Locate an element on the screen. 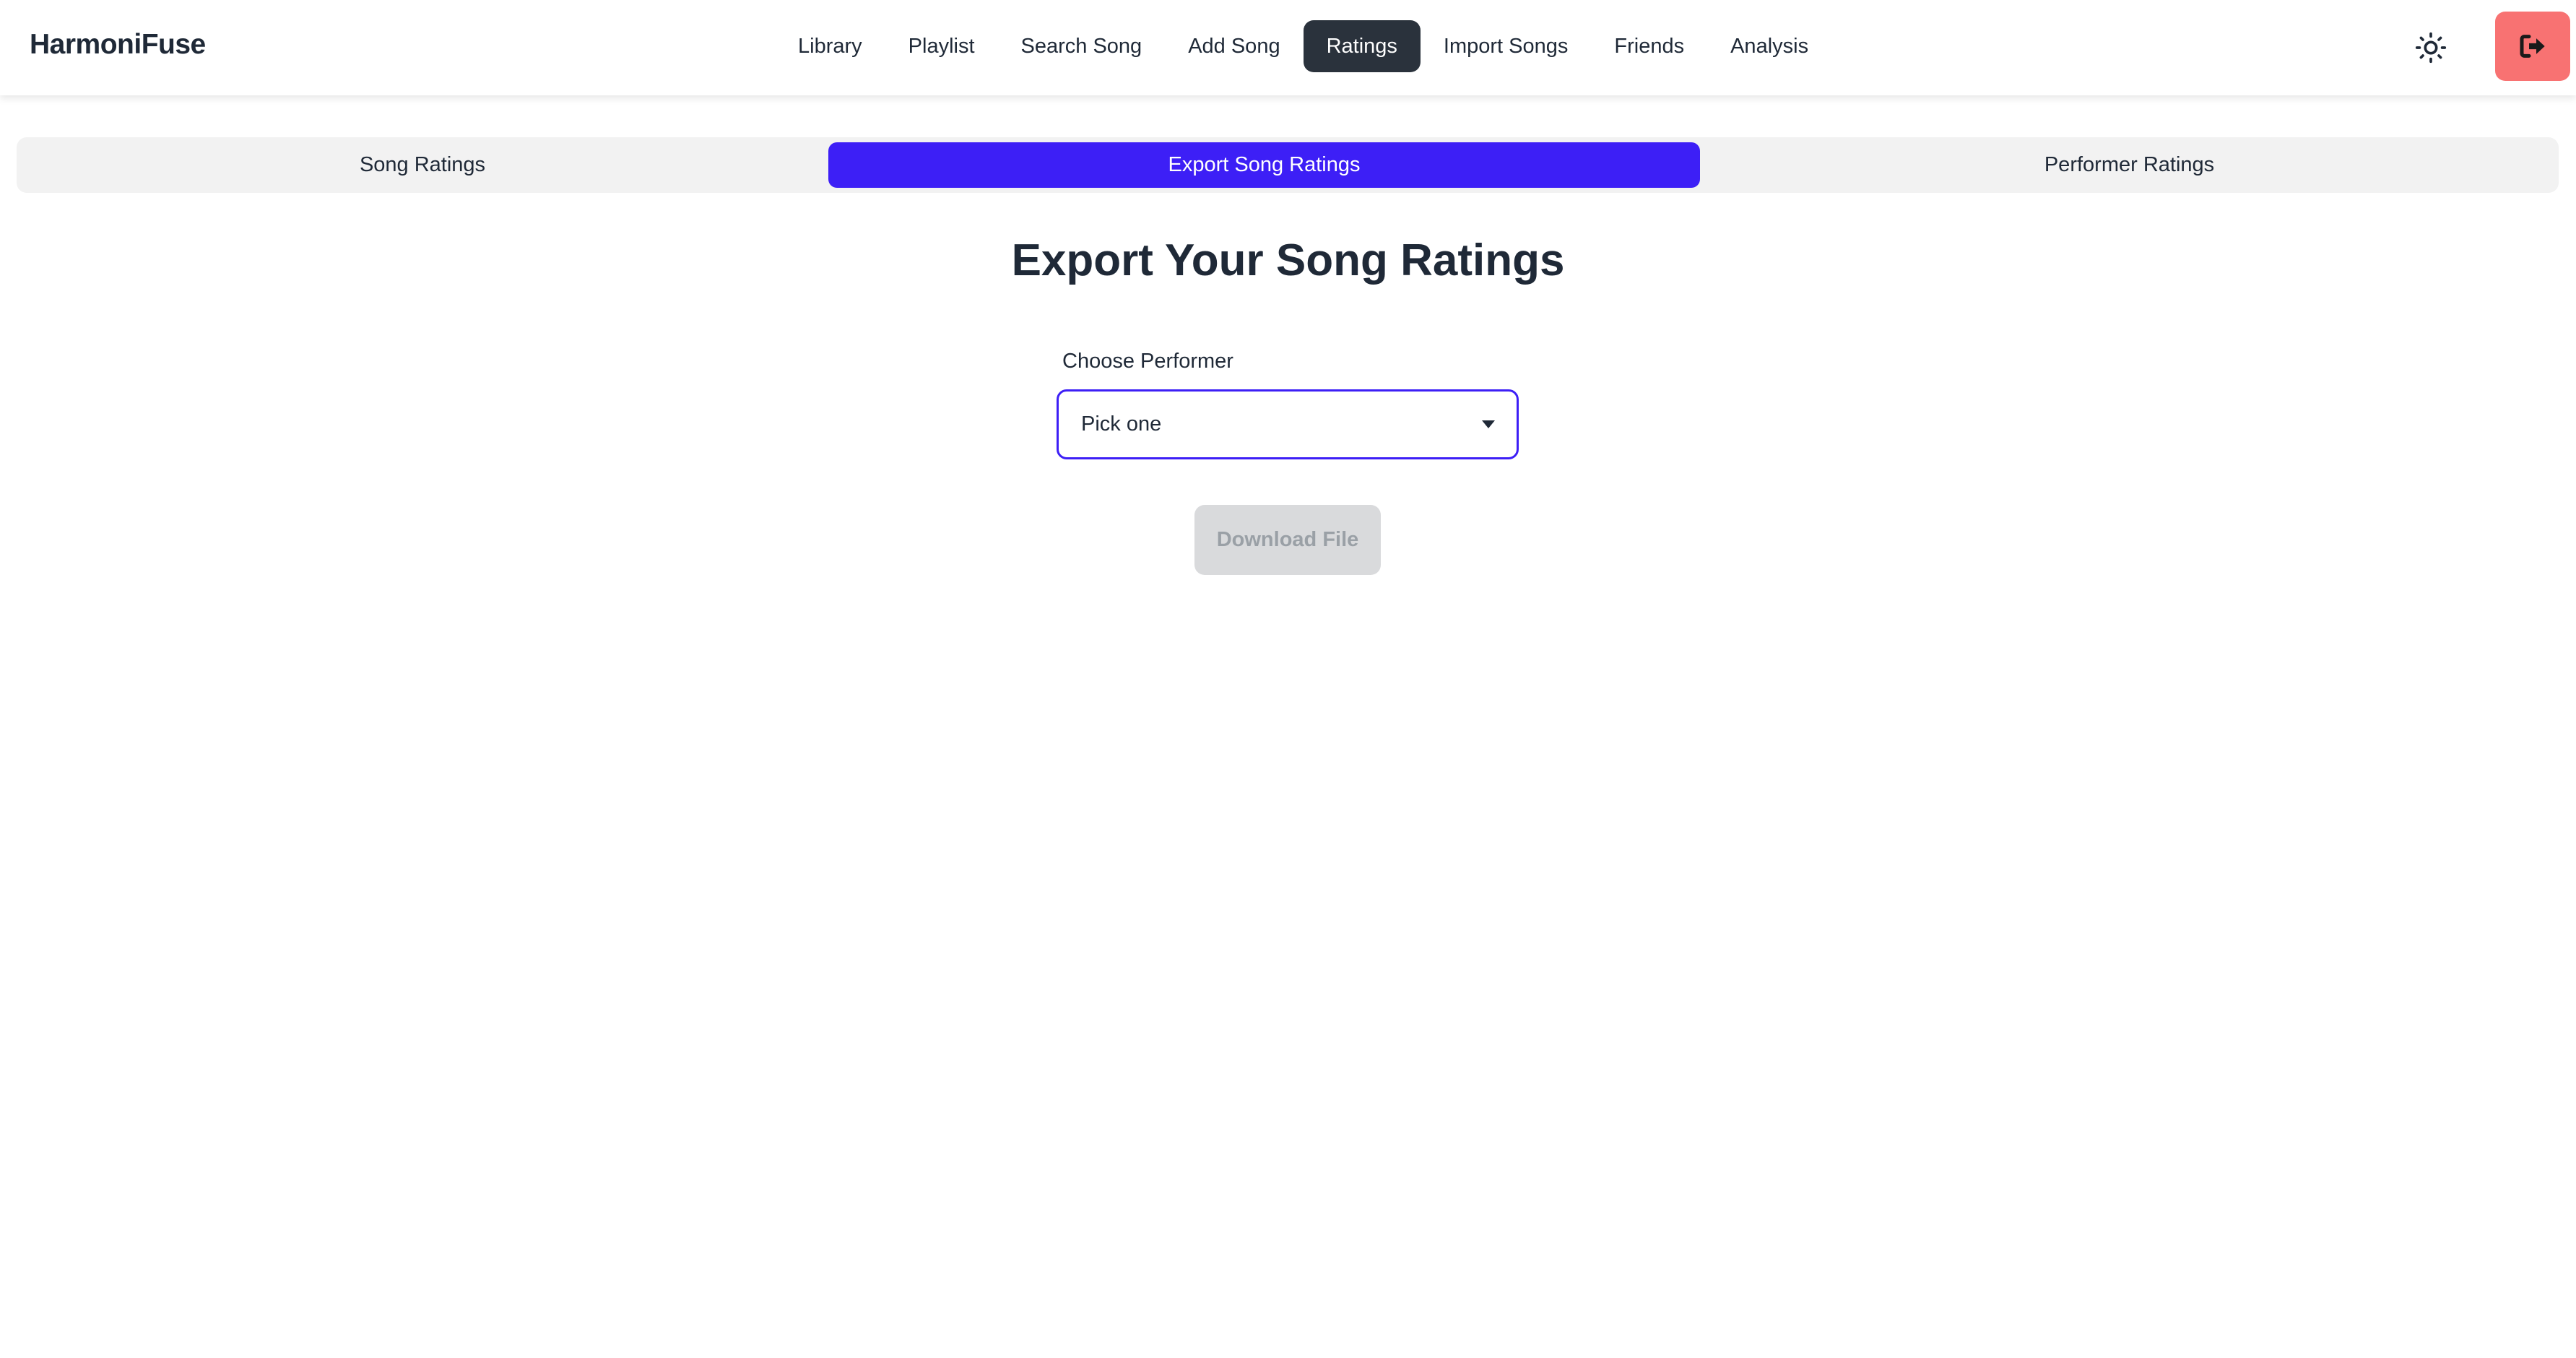 The width and height of the screenshot is (2576, 1358). tab-export-song-ratings: Export Song Ratings is located at coordinates (1264, 165).